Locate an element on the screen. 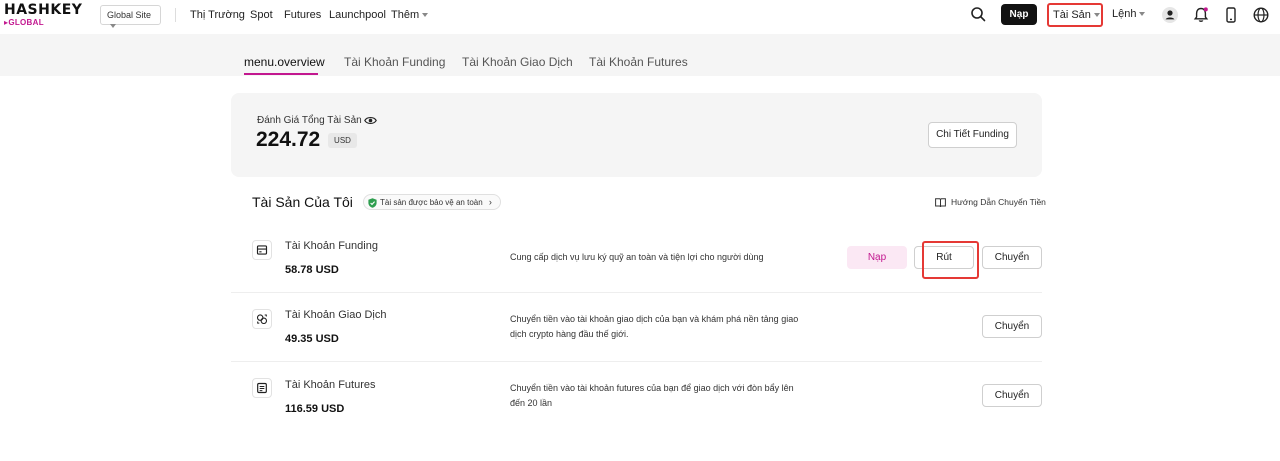 This screenshot has width=1280, height=461. logo-text: HASHKEY is located at coordinates (43, 10).